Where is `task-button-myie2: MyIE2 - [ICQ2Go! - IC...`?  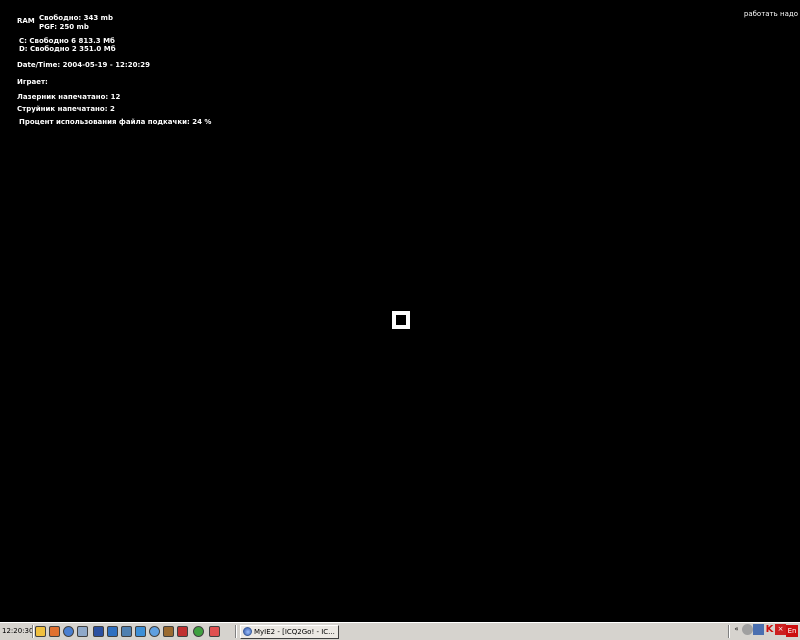
task-button-myie2: MyIE2 - [ICQ2Go! - IC... is located at coordinates (289, 632).